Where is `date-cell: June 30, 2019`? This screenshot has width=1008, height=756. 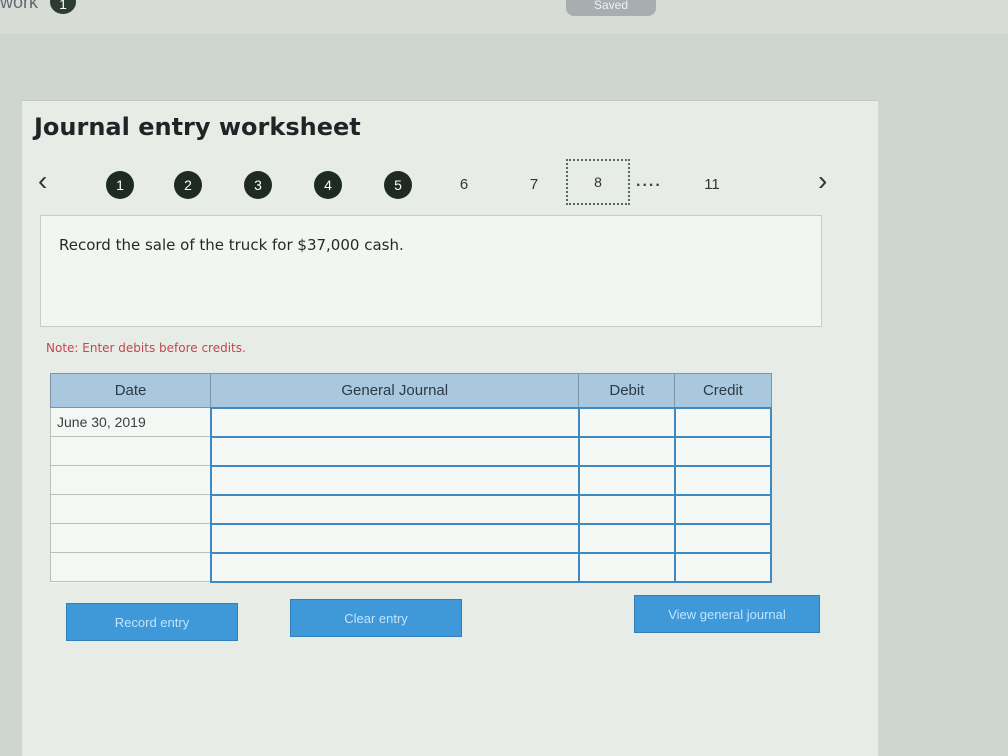
date-cell: June 30, 2019 is located at coordinates (130, 422).